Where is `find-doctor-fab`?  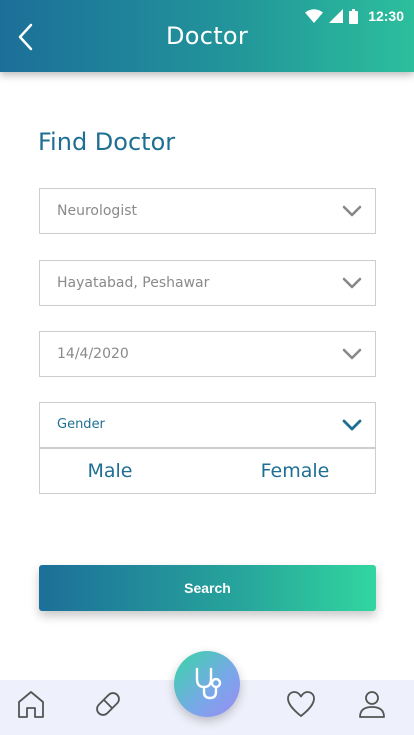
find-doctor-fab is located at coordinates (207, 684).